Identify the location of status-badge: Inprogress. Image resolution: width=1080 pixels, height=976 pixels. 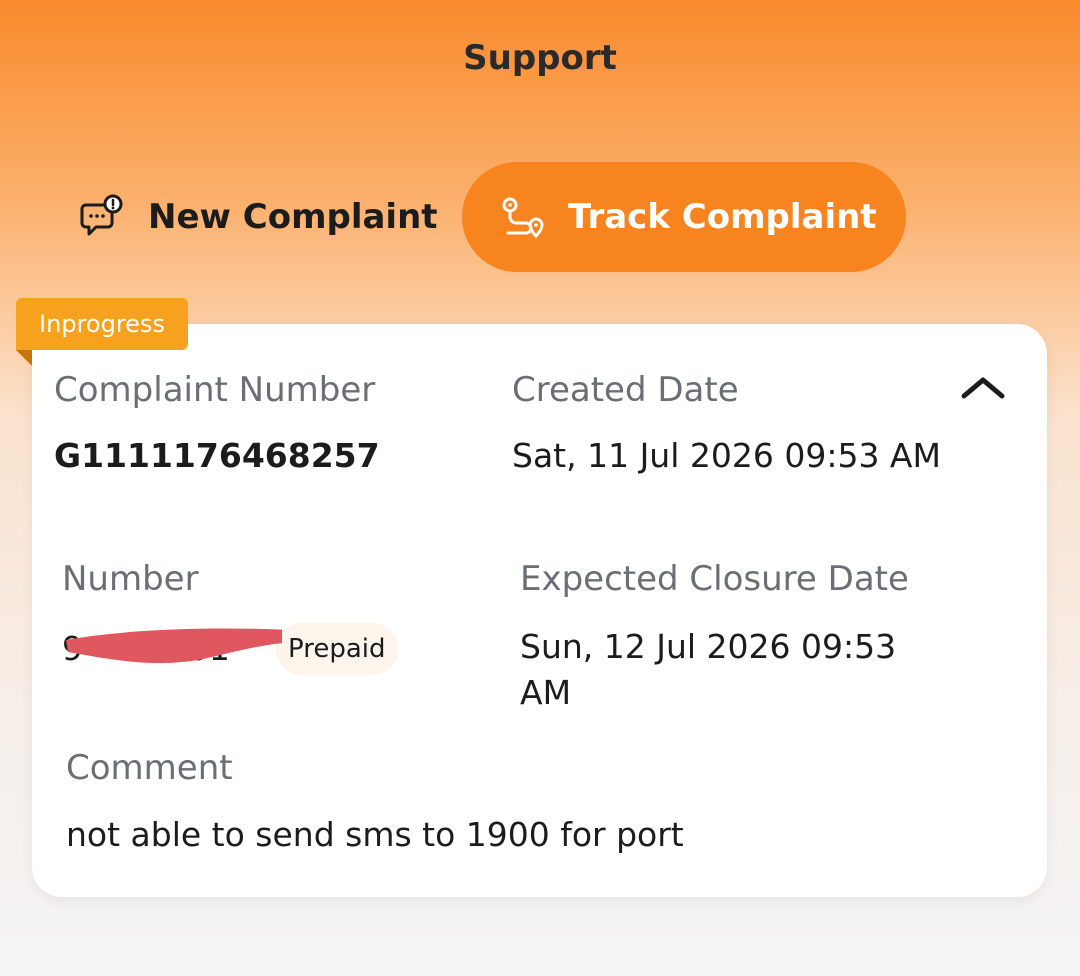
(102, 324).